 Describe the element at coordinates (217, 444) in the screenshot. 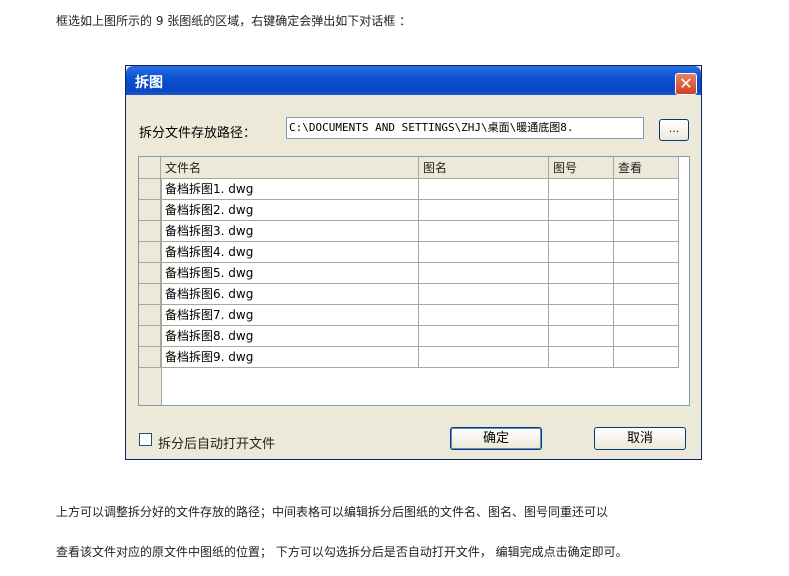

I see `auto-open-label: 拆分后自动打开文件` at that location.